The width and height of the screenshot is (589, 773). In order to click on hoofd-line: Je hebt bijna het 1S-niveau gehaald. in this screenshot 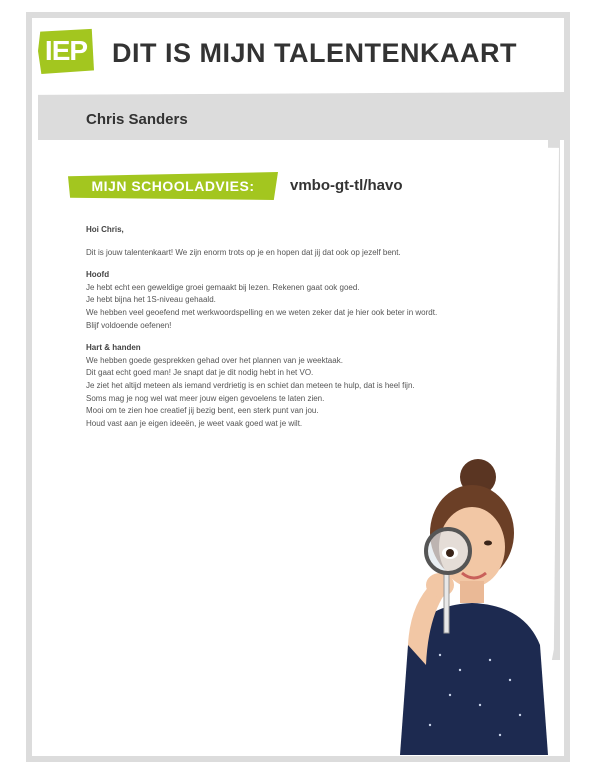, I will do `click(151, 300)`.